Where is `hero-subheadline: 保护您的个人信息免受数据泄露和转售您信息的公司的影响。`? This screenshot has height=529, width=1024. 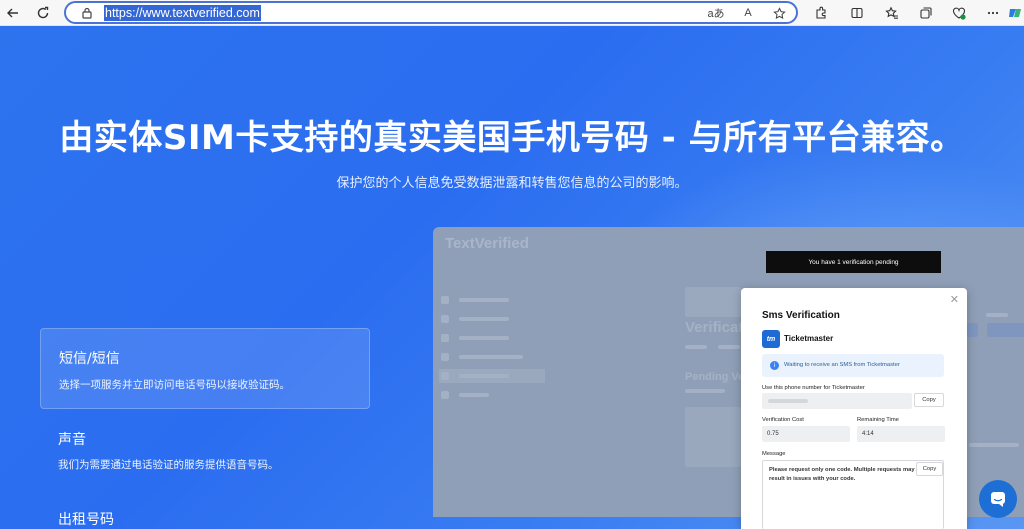 hero-subheadline: 保护您的个人信息免受数据泄露和转售您信息的公司的影响。 is located at coordinates (512, 183).